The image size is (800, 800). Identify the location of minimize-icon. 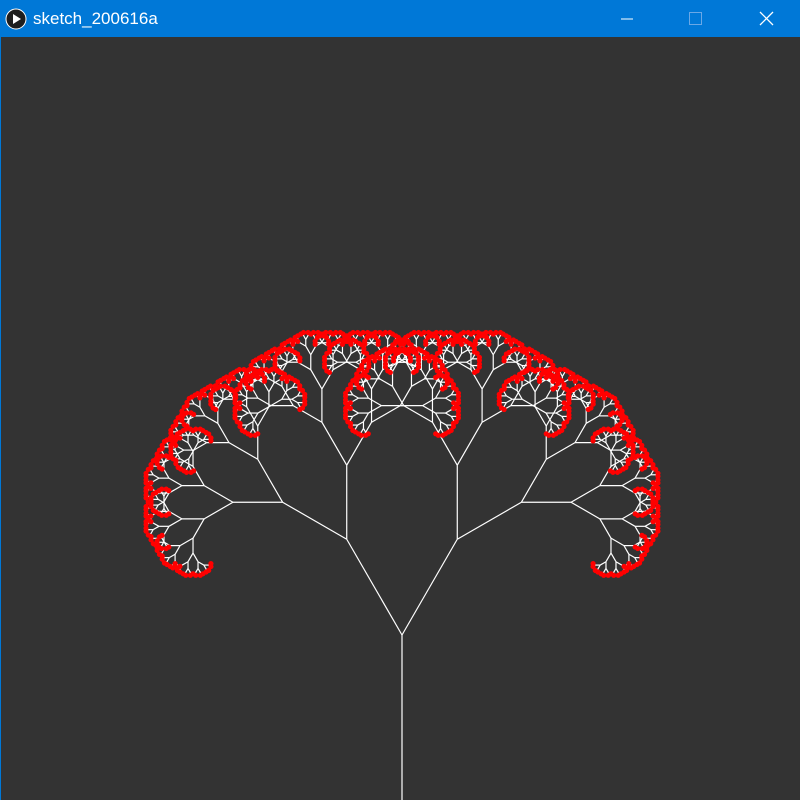
(627, 19).